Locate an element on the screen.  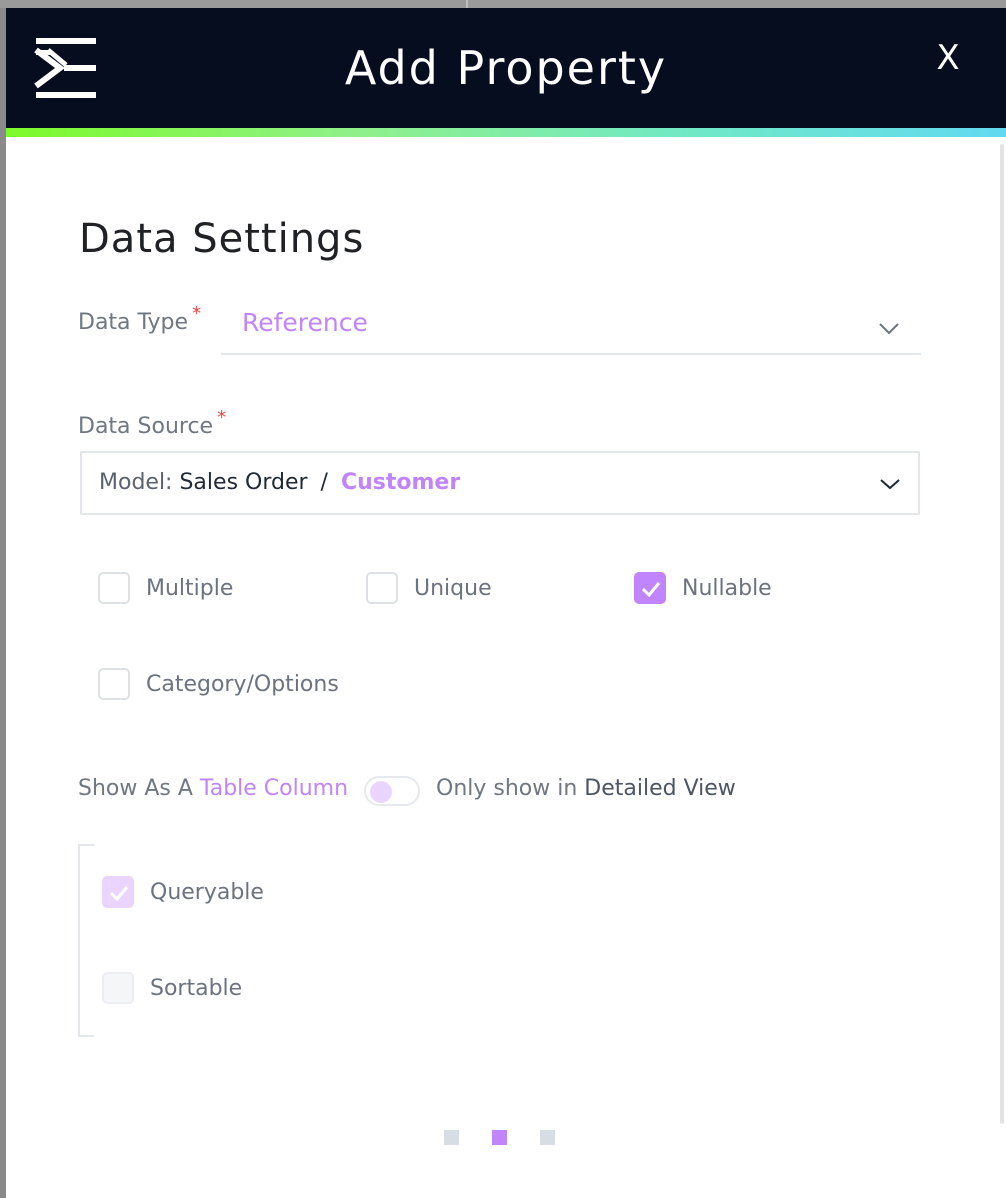
unique-checkbox is located at coordinates (382, 588).